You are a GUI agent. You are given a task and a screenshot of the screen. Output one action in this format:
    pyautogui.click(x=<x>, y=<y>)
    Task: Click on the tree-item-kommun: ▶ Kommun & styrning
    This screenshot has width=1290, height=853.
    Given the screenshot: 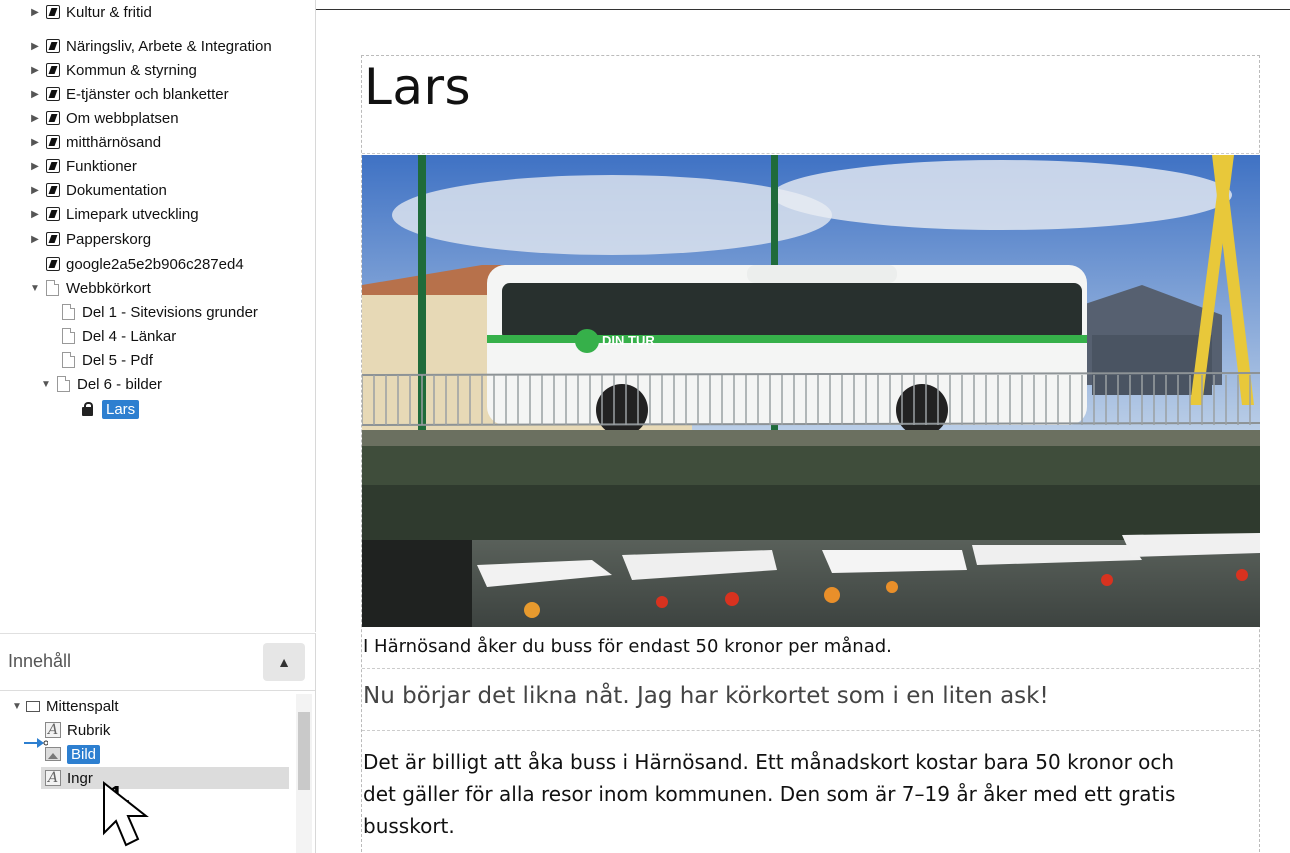 What is the action you would take?
    pyautogui.click(x=113, y=70)
    